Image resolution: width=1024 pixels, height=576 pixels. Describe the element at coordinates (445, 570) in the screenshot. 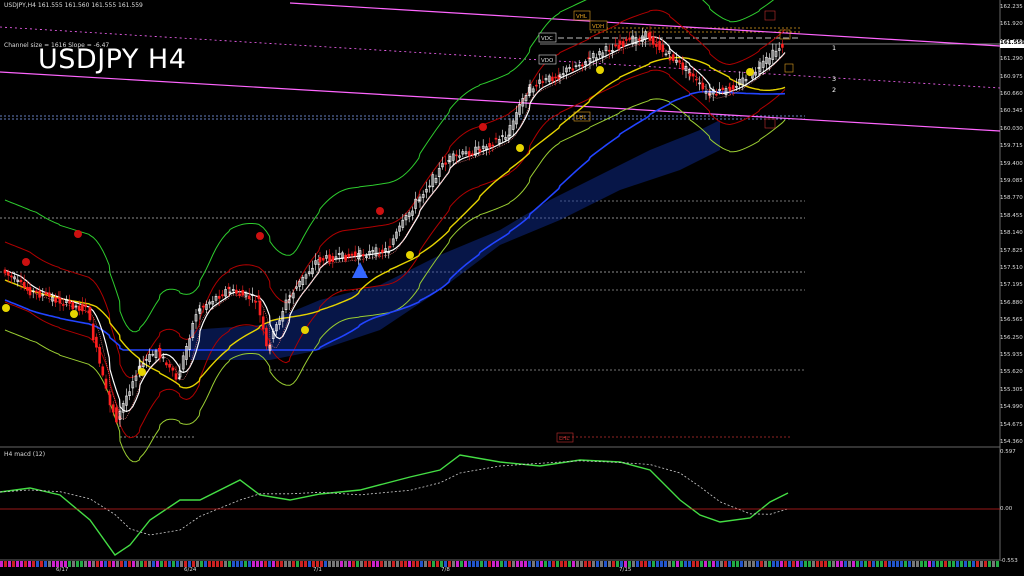

I see `time-label: 7/8` at that location.